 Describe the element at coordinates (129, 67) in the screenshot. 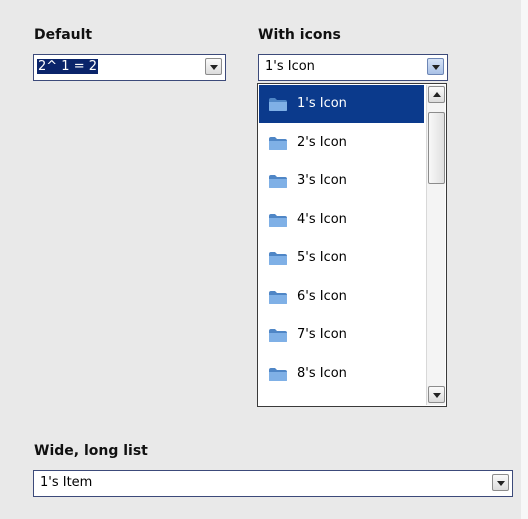

I see `default-combo: 2^ 1 = 2` at that location.